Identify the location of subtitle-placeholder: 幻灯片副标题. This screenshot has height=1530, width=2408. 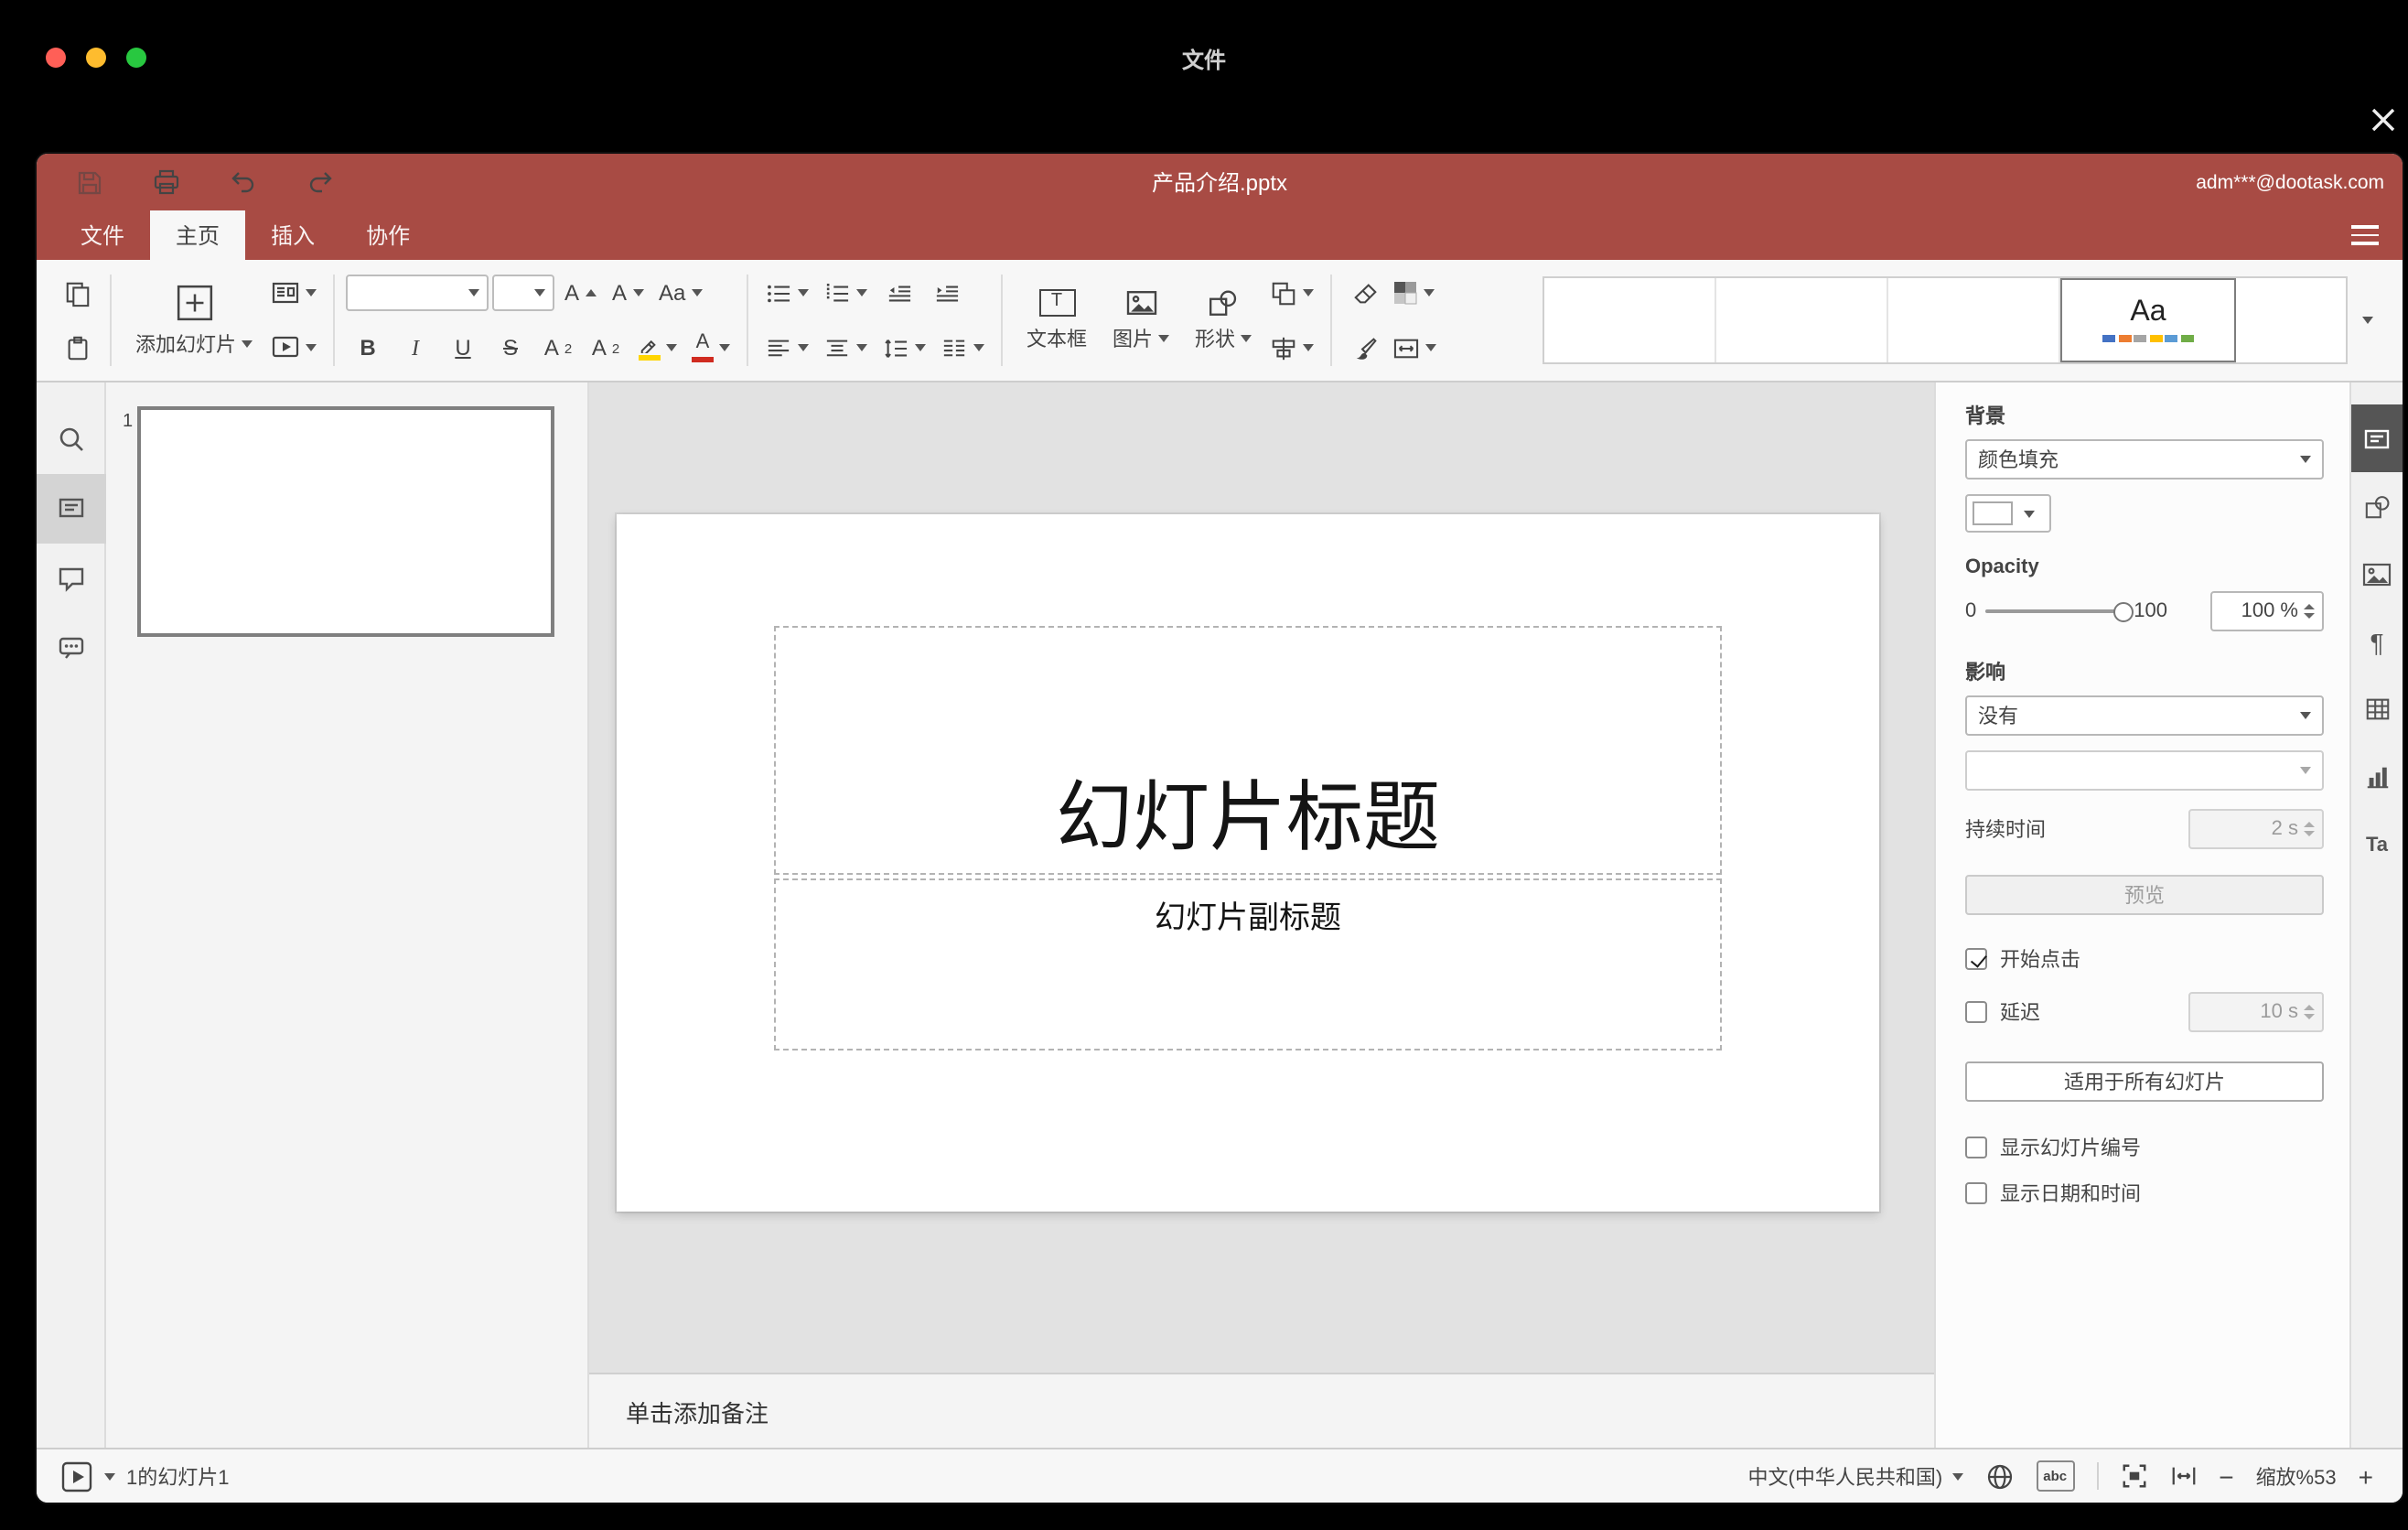
(1248, 964).